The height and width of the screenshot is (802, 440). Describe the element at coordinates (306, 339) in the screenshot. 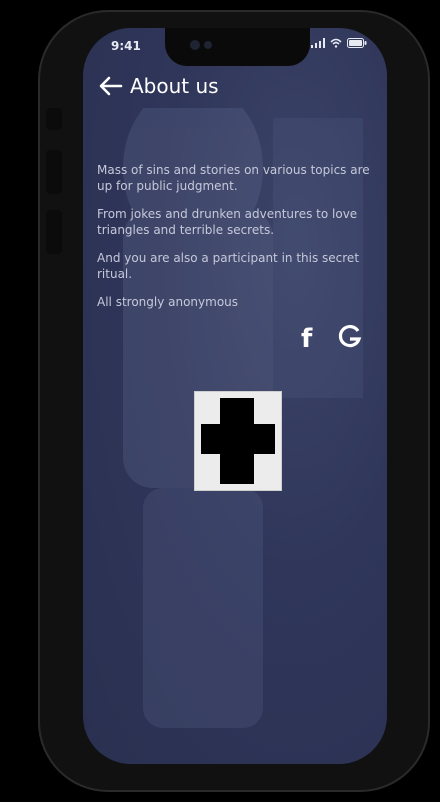

I see `facebook-icon: f` at that location.